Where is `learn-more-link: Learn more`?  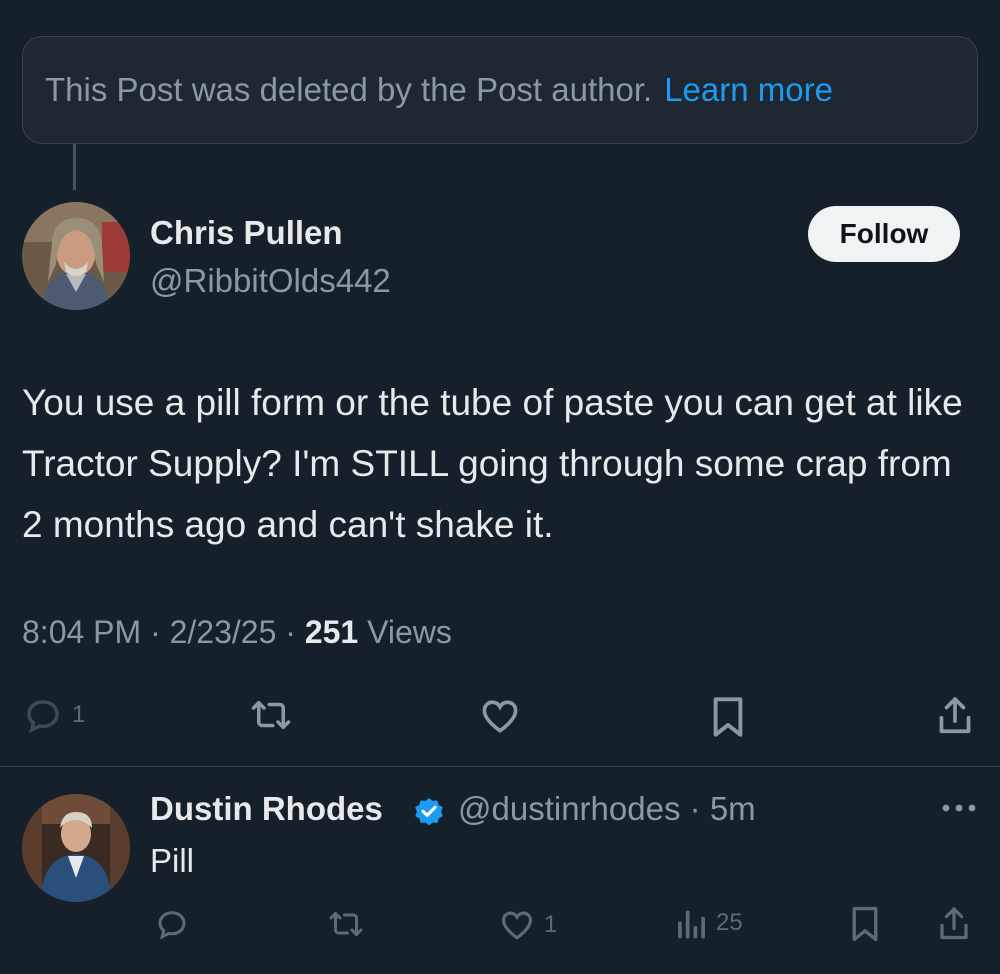
learn-more-link: Learn more is located at coordinates (748, 90).